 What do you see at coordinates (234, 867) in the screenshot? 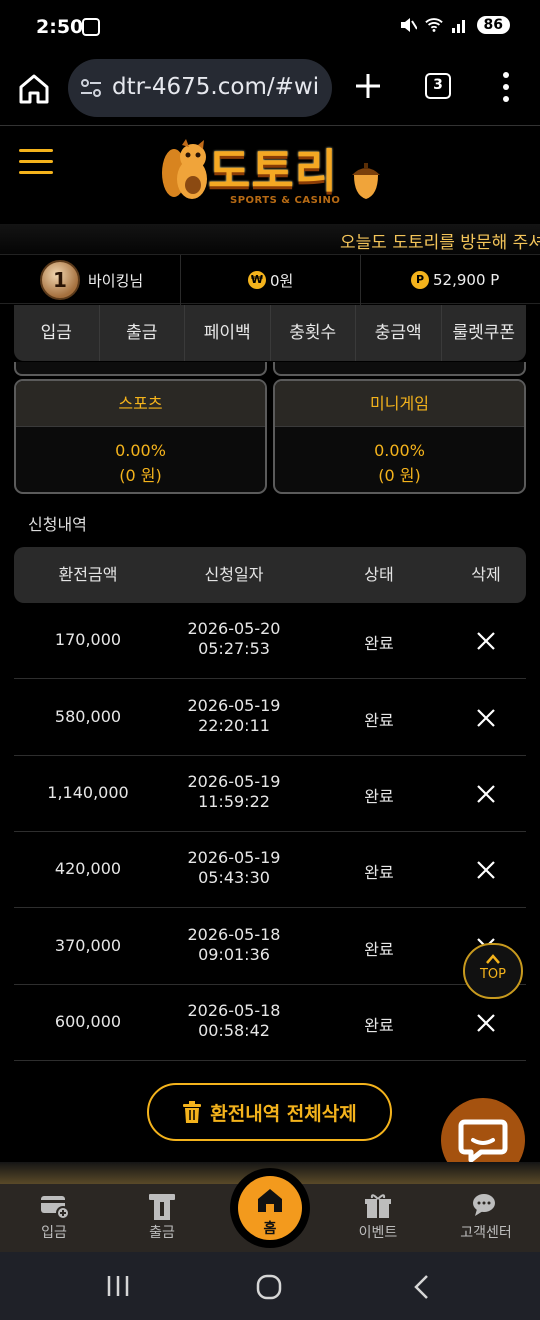
I see `row-date: 2026-05-19 05:43:30` at bounding box center [234, 867].